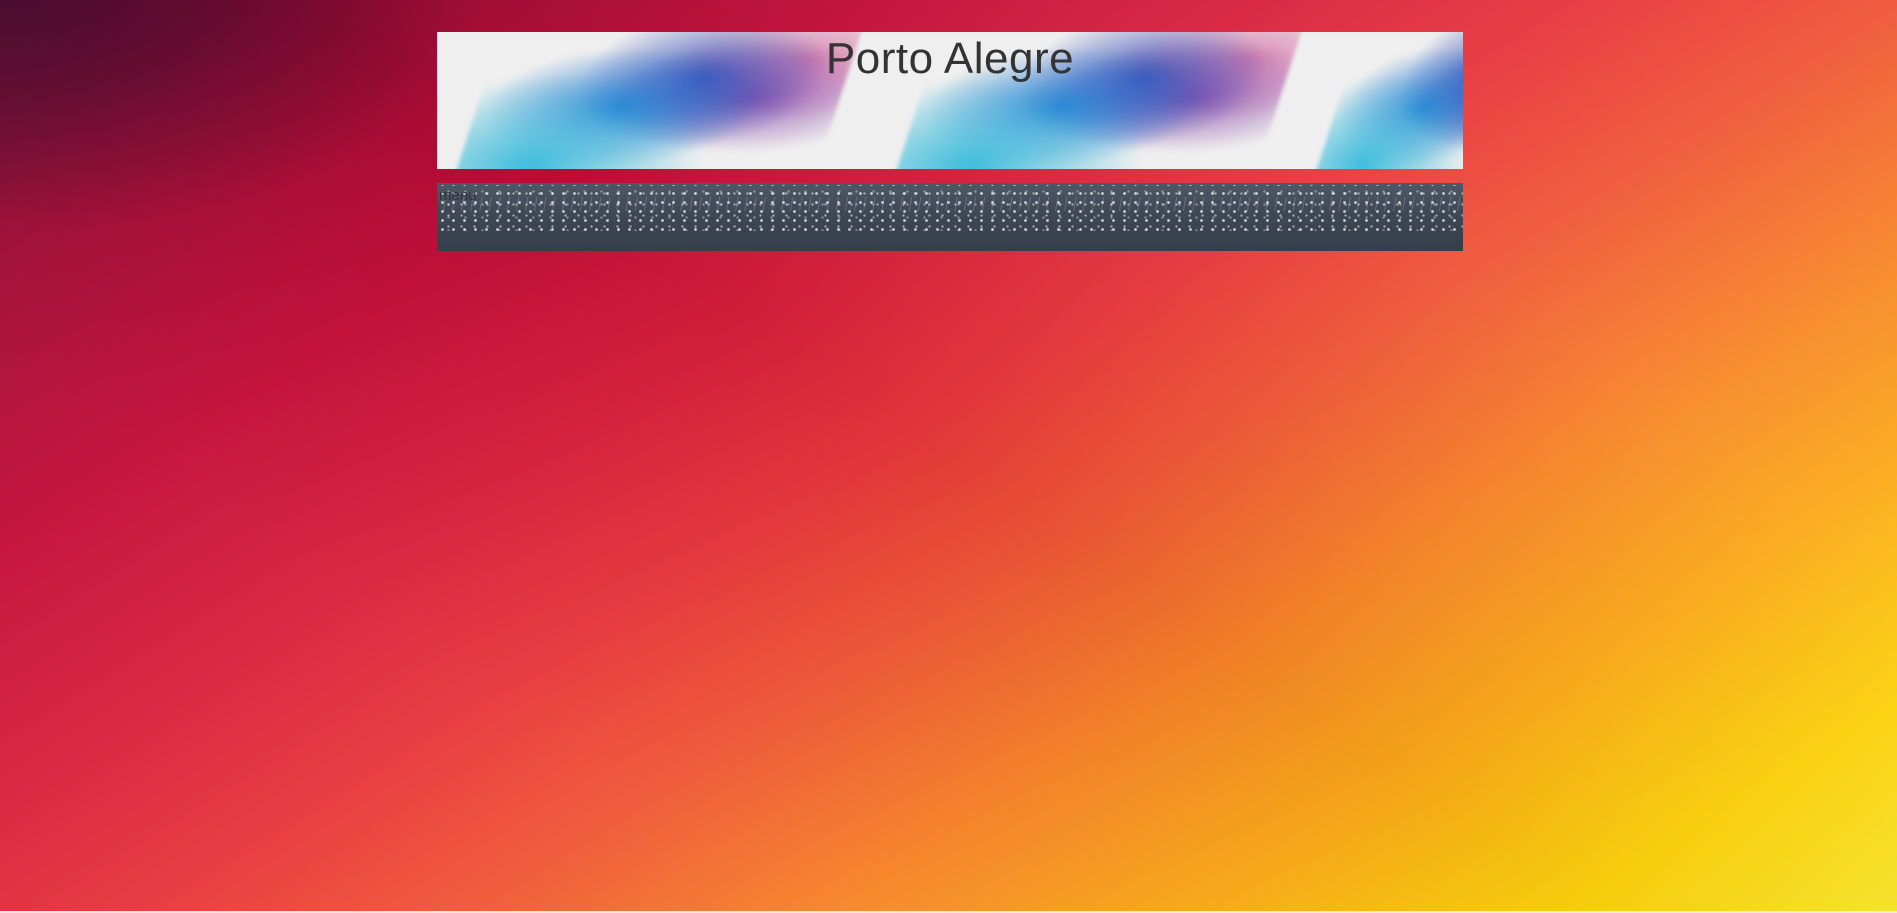 The height and width of the screenshot is (913, 1897). Describe the element at coordinates (950, 204) in the screenshot. I see `string-lights-strand` at that location.